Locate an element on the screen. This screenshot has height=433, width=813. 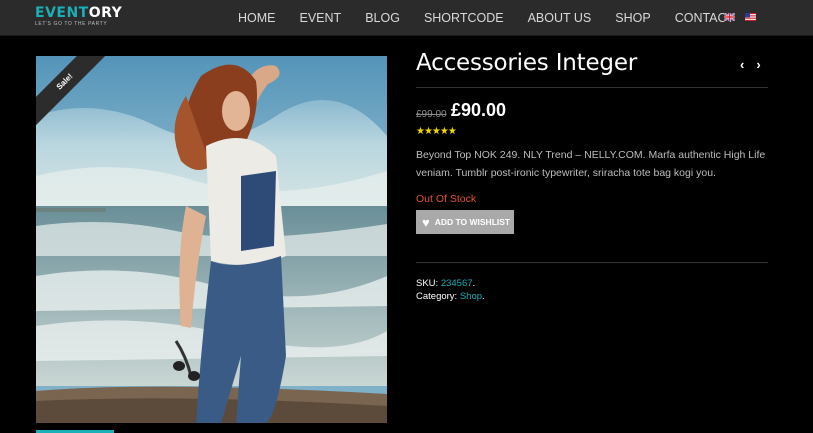
chevron-right-icon: › is located at coordinates (758, 64).